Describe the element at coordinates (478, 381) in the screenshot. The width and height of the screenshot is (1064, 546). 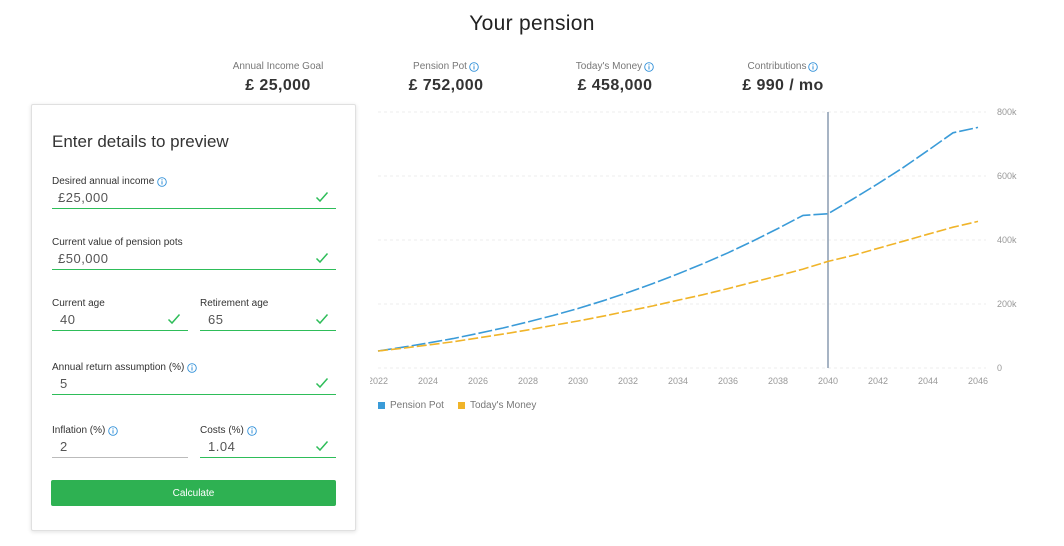
I see `x-tick-label: 2026` at that location.